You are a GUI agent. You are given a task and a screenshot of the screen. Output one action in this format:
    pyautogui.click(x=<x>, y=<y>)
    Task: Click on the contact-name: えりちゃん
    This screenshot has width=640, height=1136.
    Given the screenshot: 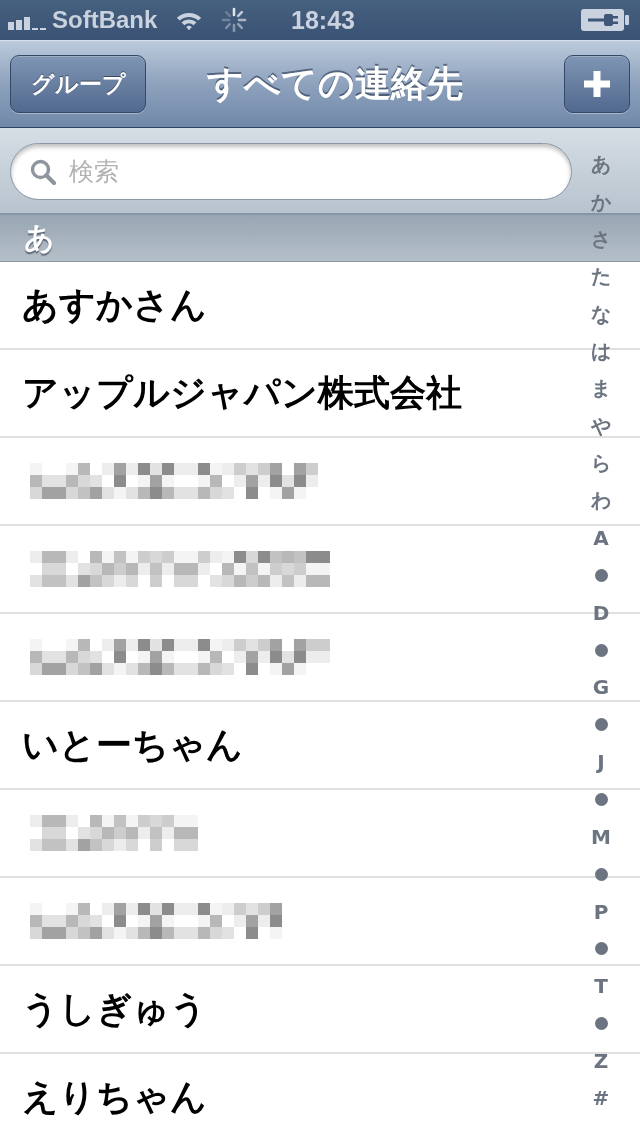 What is the action you would take?
    pyautogui.click(x=114, y=1097)
    